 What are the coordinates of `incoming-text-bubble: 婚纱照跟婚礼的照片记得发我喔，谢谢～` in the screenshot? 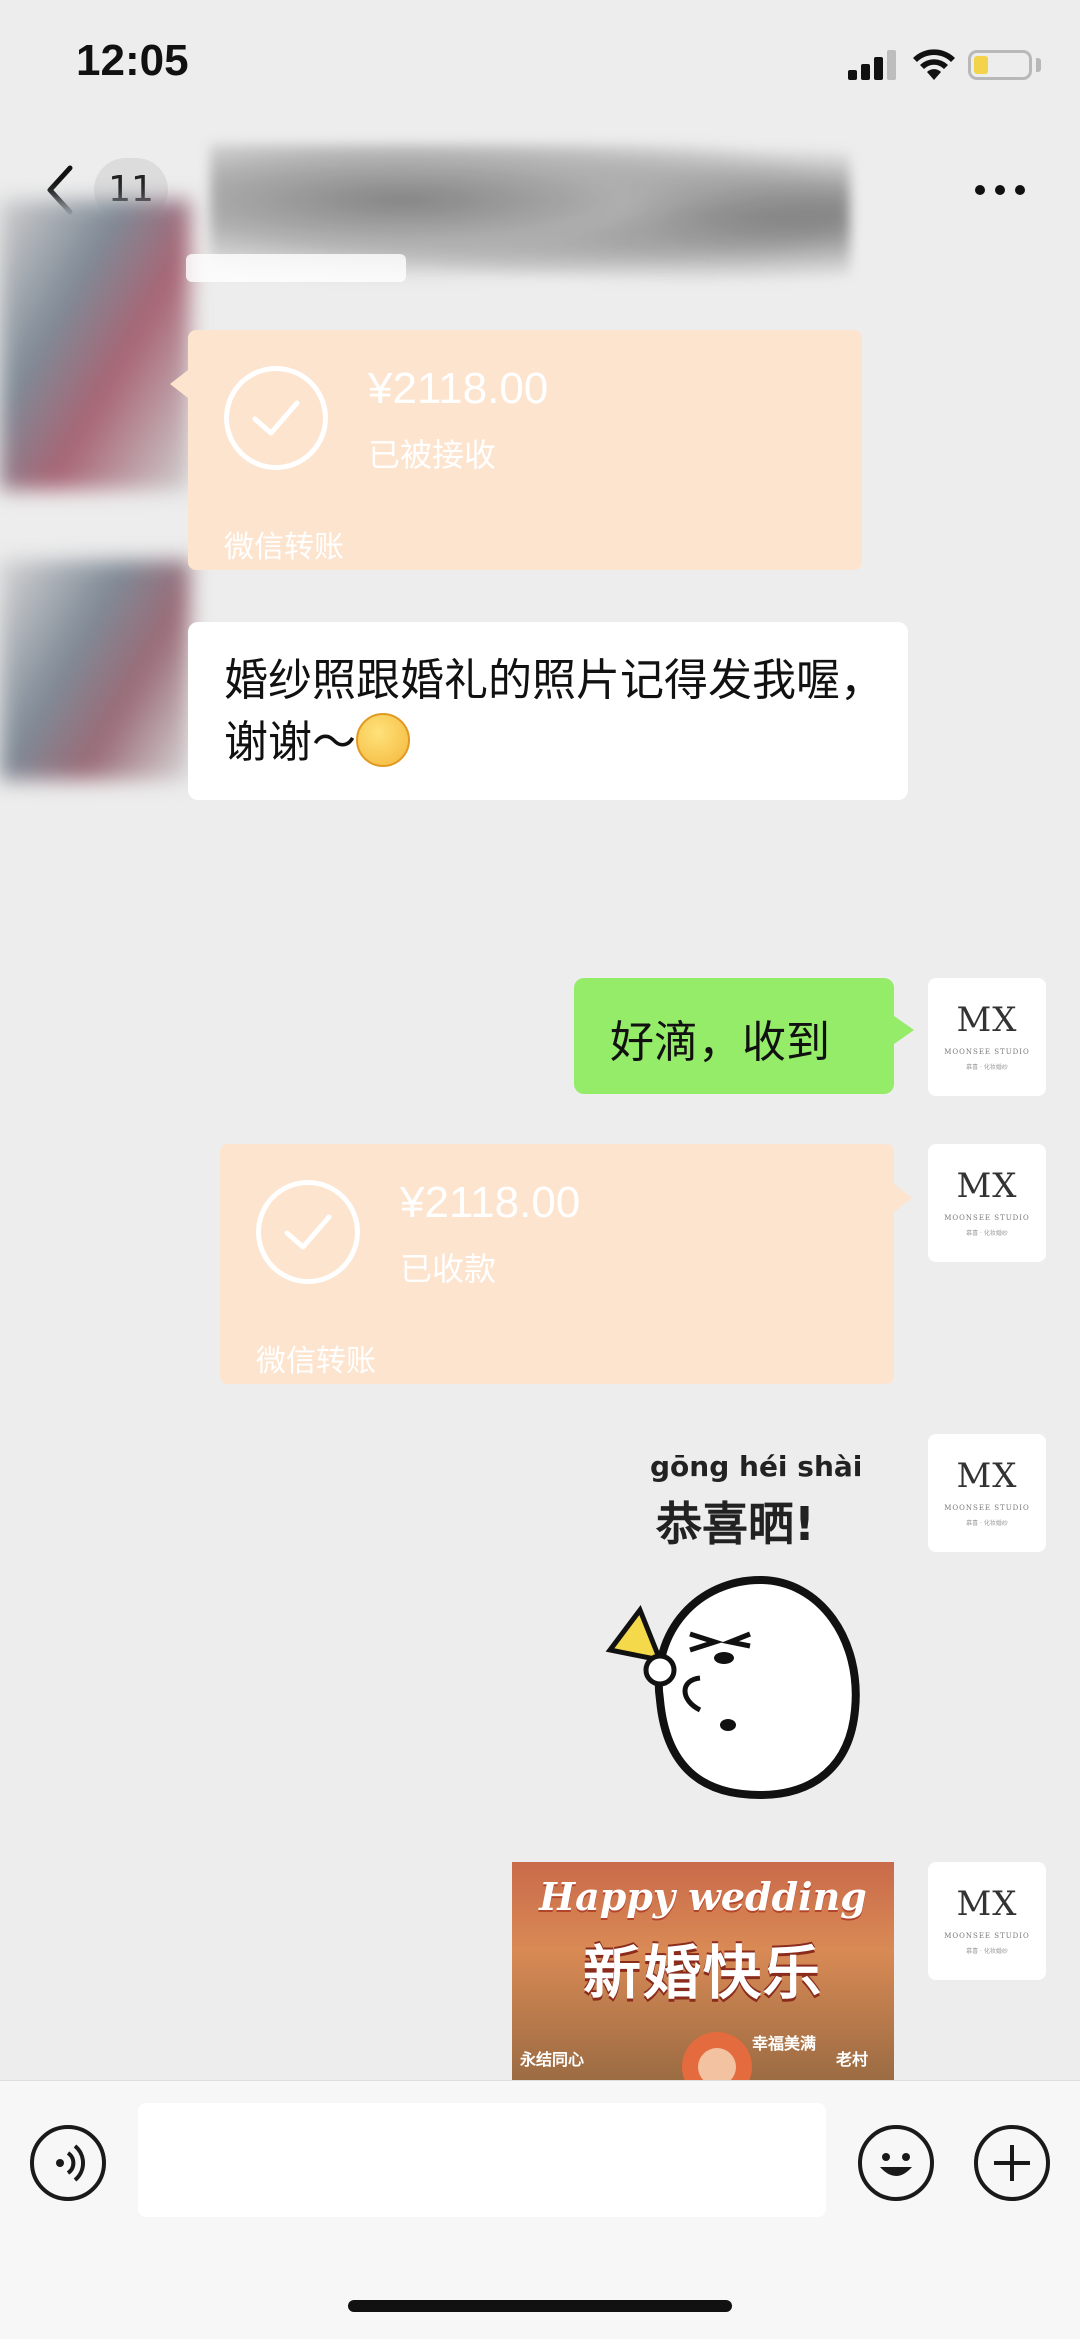 It's located at (548, 711).